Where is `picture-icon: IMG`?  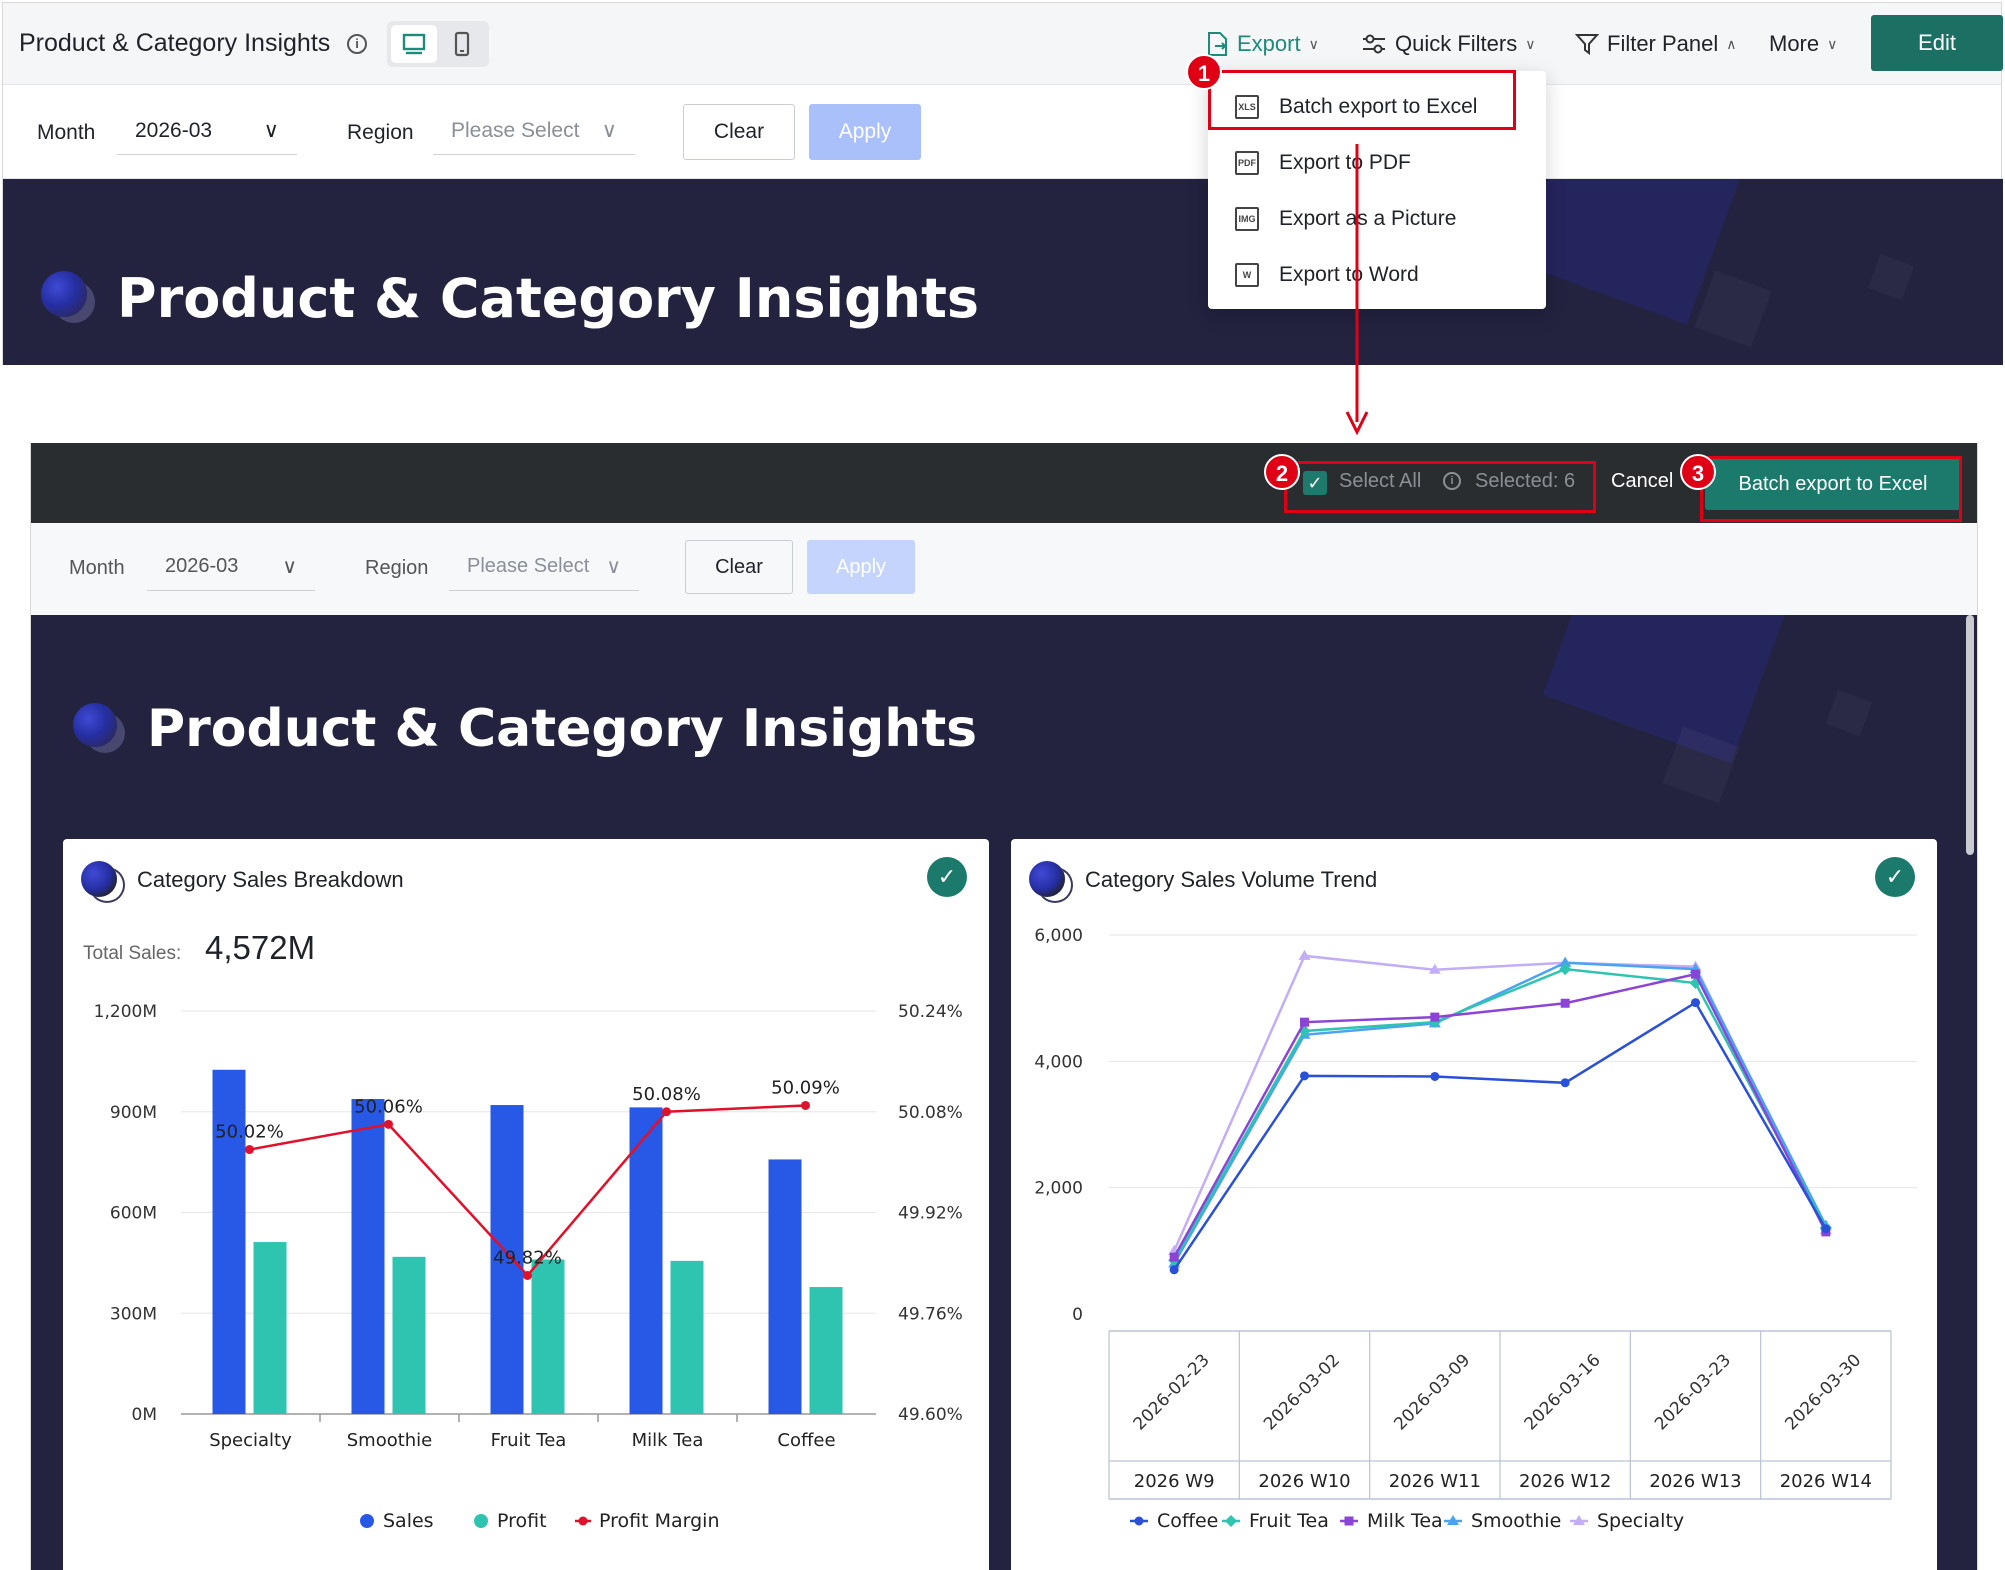
picture-icon: IMG is located at coordinates (1247, 219).